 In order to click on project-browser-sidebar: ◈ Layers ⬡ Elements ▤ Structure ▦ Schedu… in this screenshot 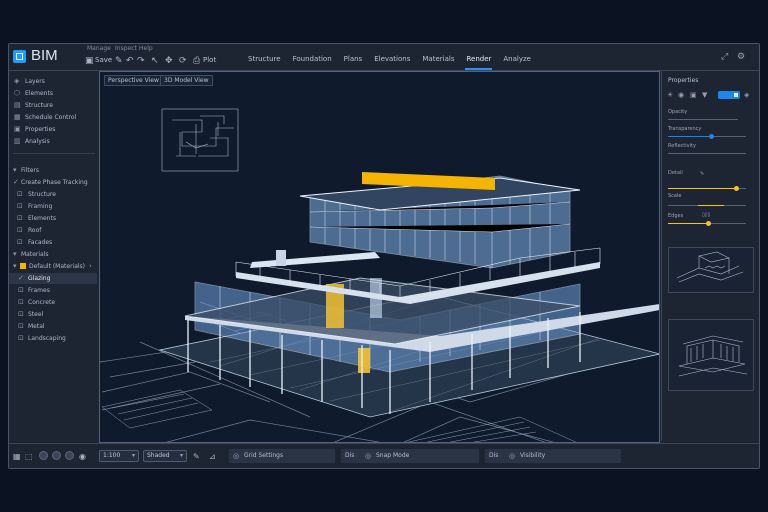, I will do `click(54, 256)`.